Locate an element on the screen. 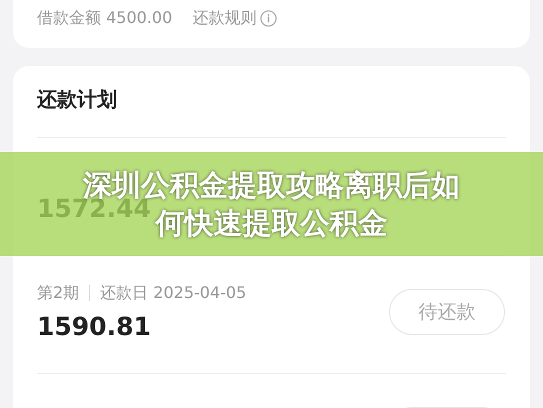 This screenshot has height=408, width=543. plan-title: 还款计划 is located at coordinates (77, 99).